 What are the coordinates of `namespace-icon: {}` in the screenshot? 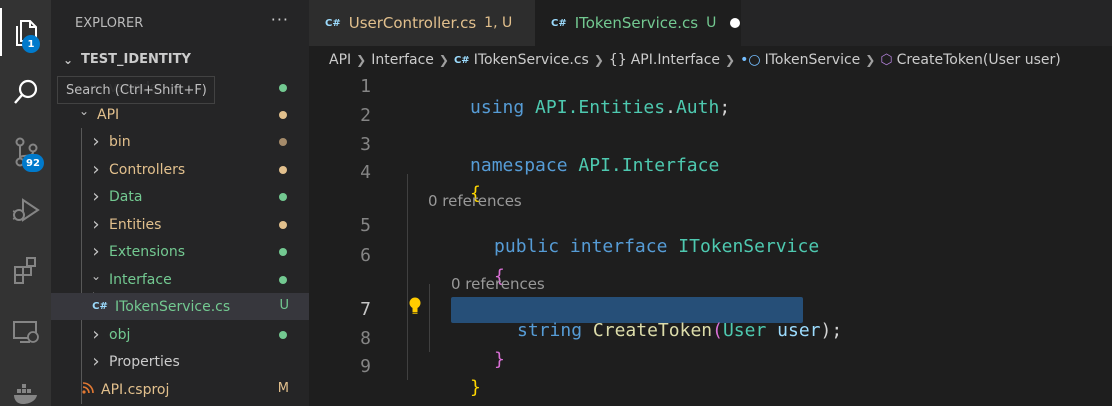 It's located at (617, 60).